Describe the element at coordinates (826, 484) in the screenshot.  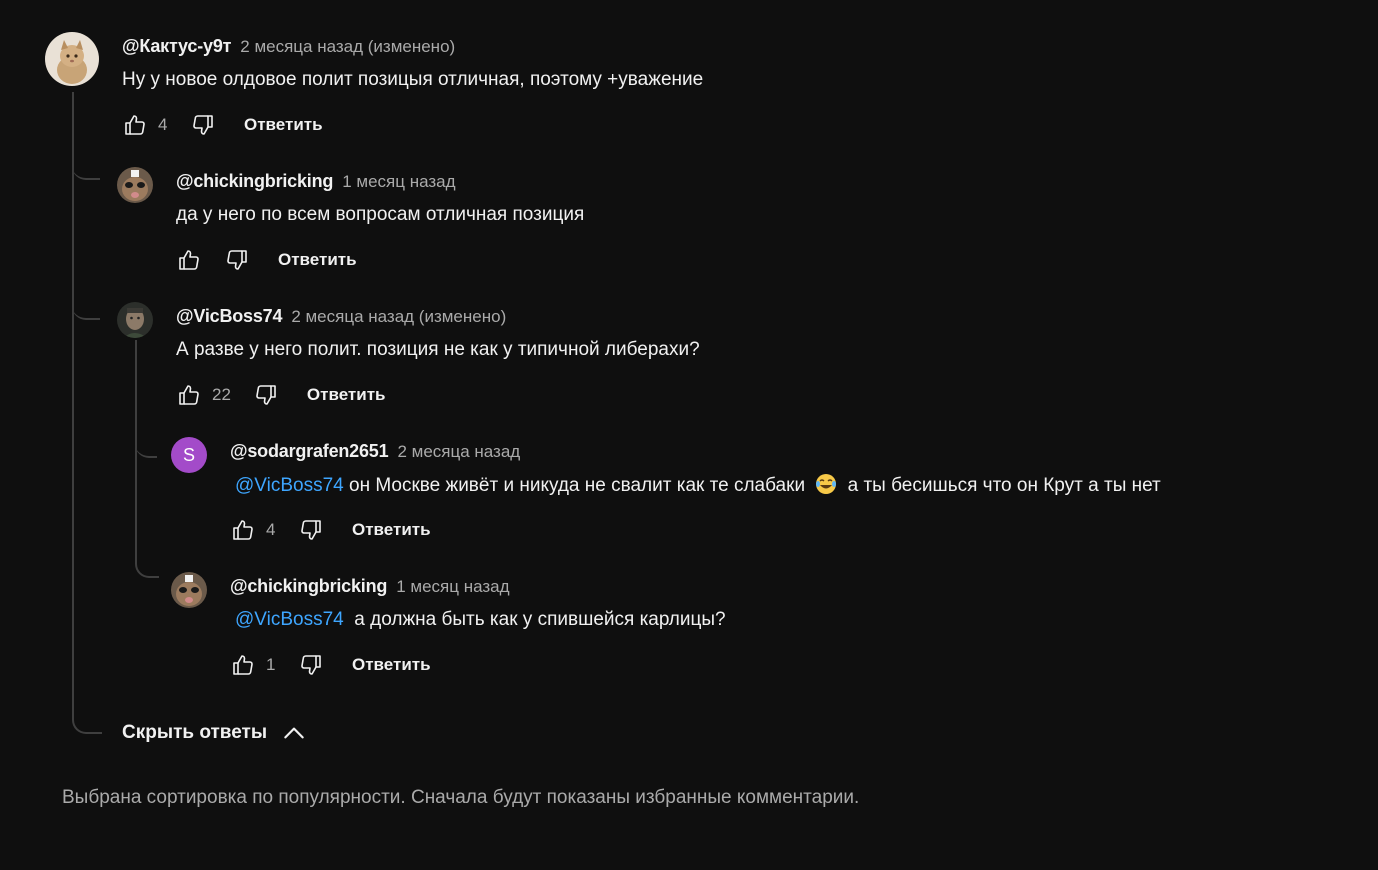
I see `face-with-tears-of-joy-icon` at that location.